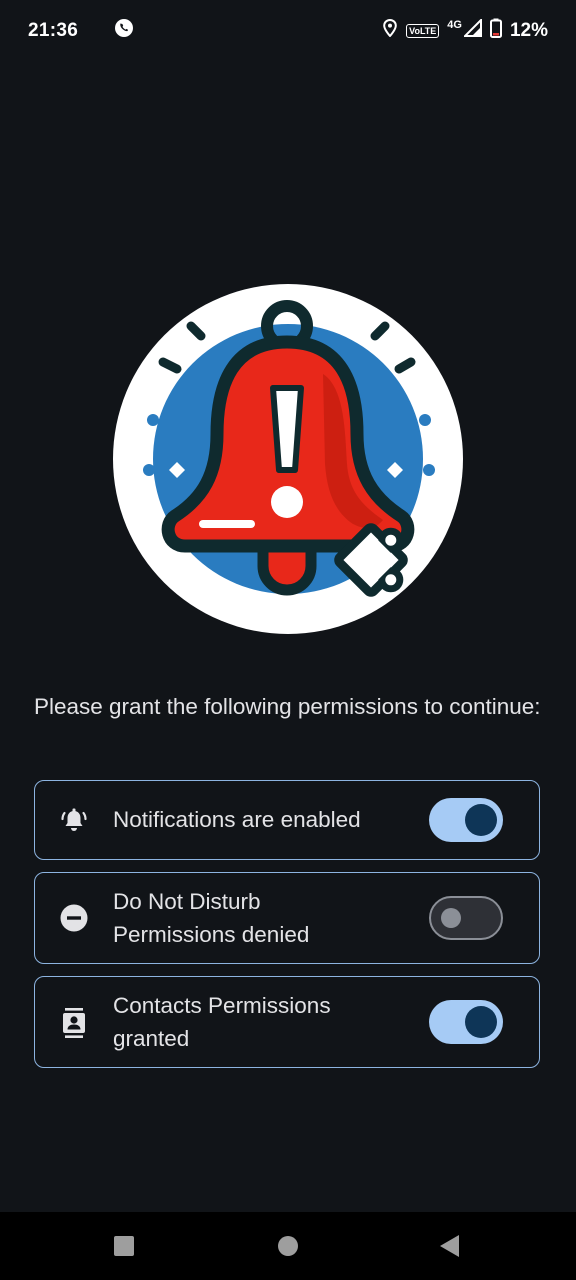 The height and width of the screenshot is (1280, 576). What do you see at coordinates (237, 819) in the screenshot?
I see `permission-label-notifications: Notifications are enabled` at bounding box center [237, 819].